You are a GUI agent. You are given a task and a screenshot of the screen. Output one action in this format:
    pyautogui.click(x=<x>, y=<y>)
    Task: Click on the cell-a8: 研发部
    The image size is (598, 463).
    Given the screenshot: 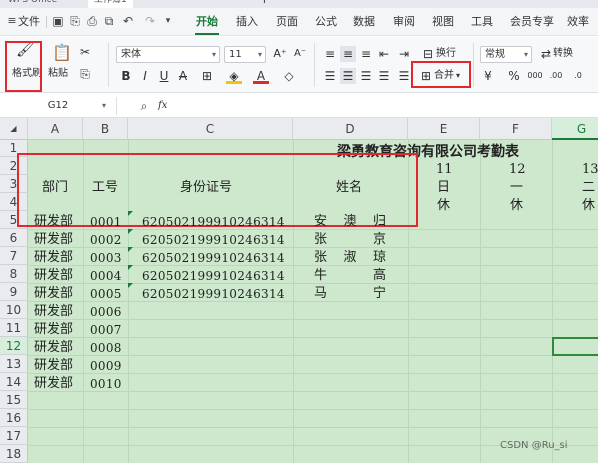 What is the action you would take?
    pyautogui.click(x=53, y=276)
    